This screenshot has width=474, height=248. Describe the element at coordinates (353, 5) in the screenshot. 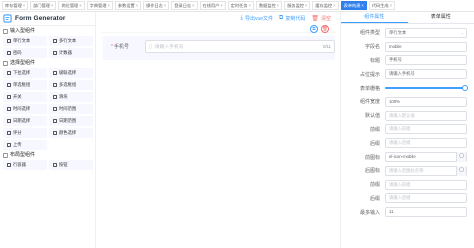

I see `tab-item: 表单构建×` at that location.